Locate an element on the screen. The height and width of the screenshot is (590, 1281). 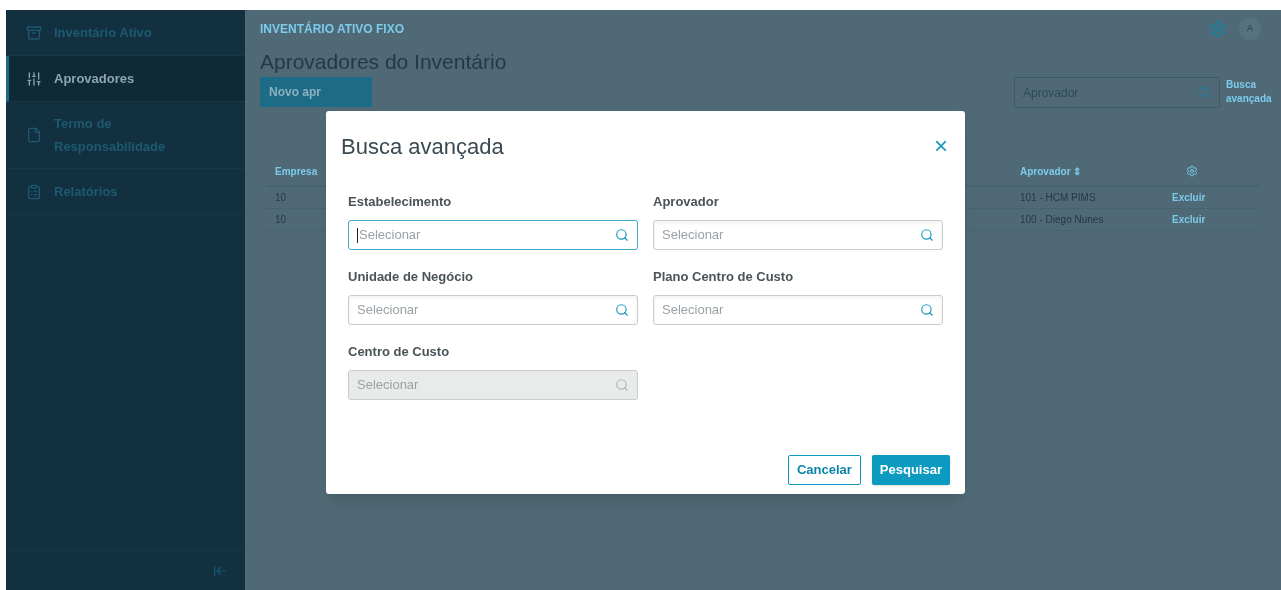
sidebar-item: Aprovadores is located at coordinates (125, 79).